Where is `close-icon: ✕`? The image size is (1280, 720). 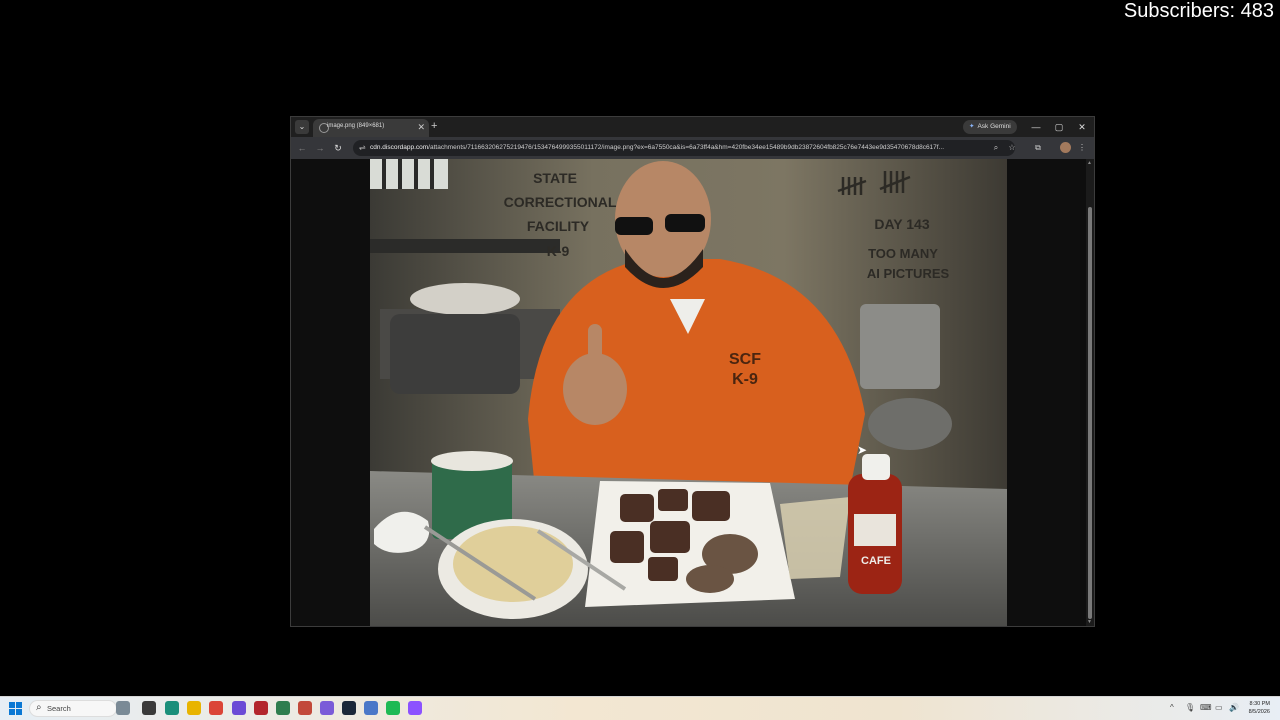
close-icon: ✕ is located at coordinates (421, 127).